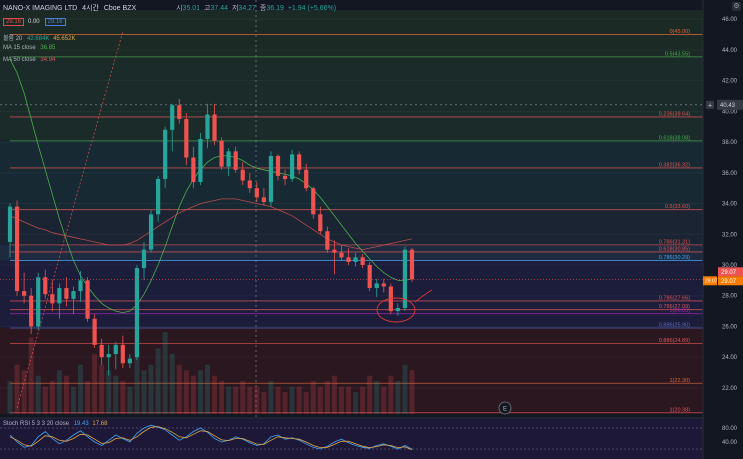 The height and width of the screenshot is (459, 743). I want to click on top-right-icons: ⚙, so click(736, 6).